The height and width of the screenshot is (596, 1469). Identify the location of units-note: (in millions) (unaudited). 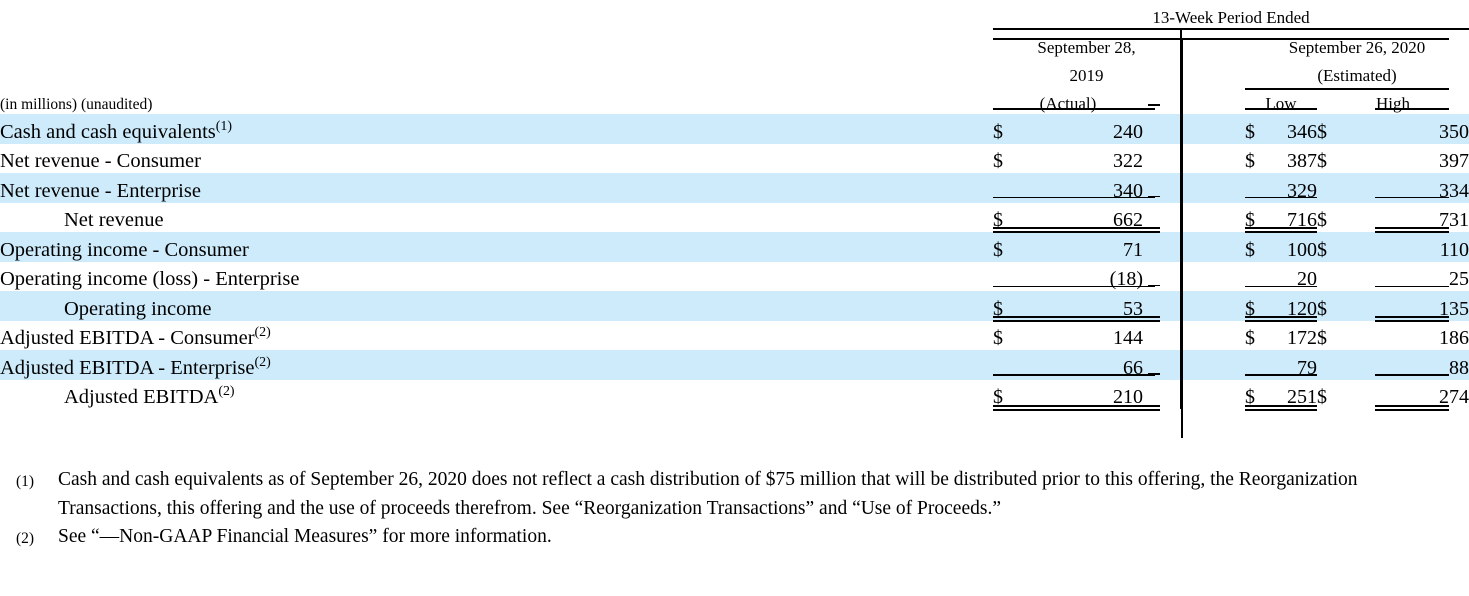
(76, 104).